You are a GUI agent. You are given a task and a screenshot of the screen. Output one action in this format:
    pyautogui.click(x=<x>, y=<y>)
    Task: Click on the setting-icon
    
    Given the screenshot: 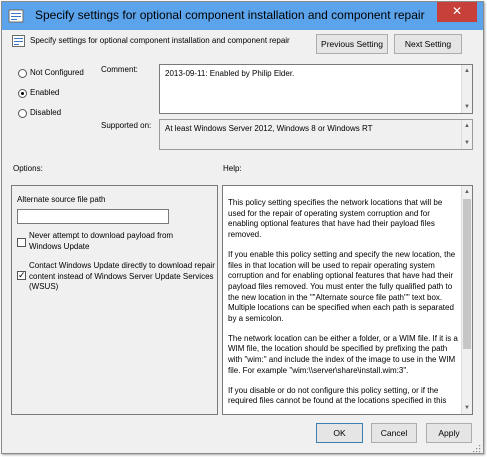 What is the action you would take?
    pyautogui.click(x=18, y=41)
    